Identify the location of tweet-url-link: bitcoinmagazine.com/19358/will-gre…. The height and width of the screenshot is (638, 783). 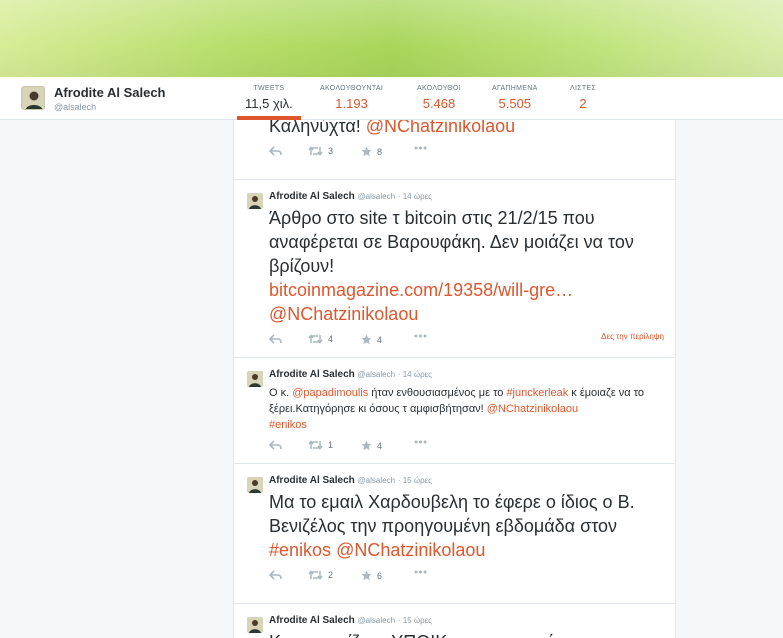
(421, 290).